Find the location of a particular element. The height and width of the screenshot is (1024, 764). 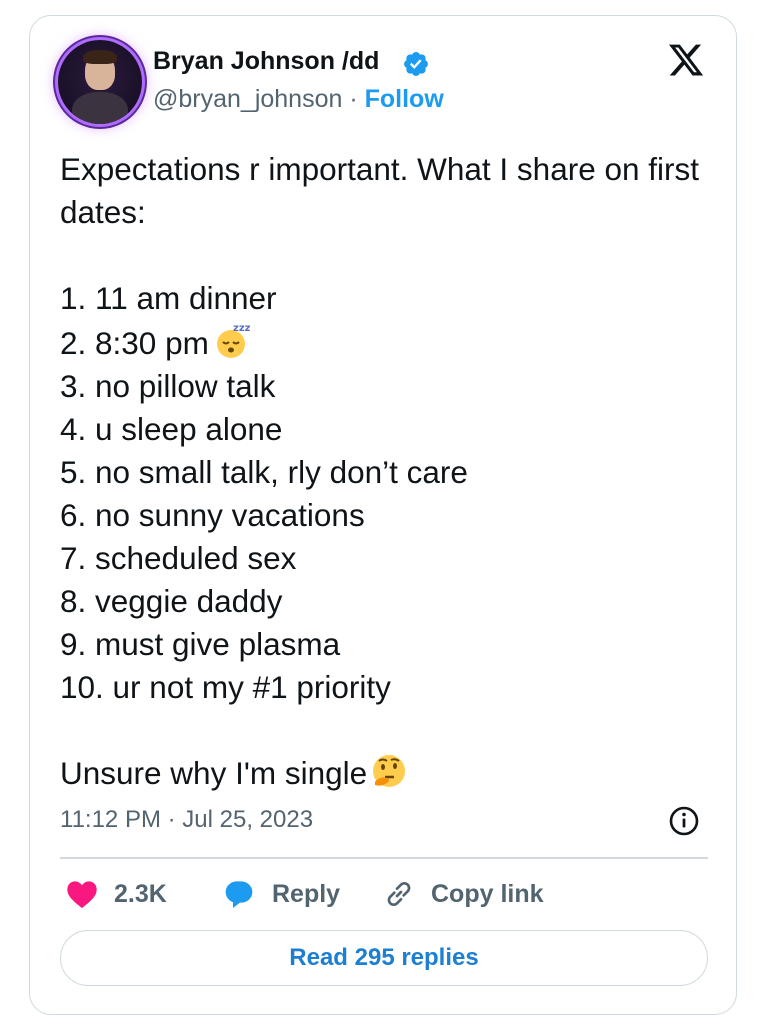

list-item: 4. u sleep alone is located at coordinates (171, 429).